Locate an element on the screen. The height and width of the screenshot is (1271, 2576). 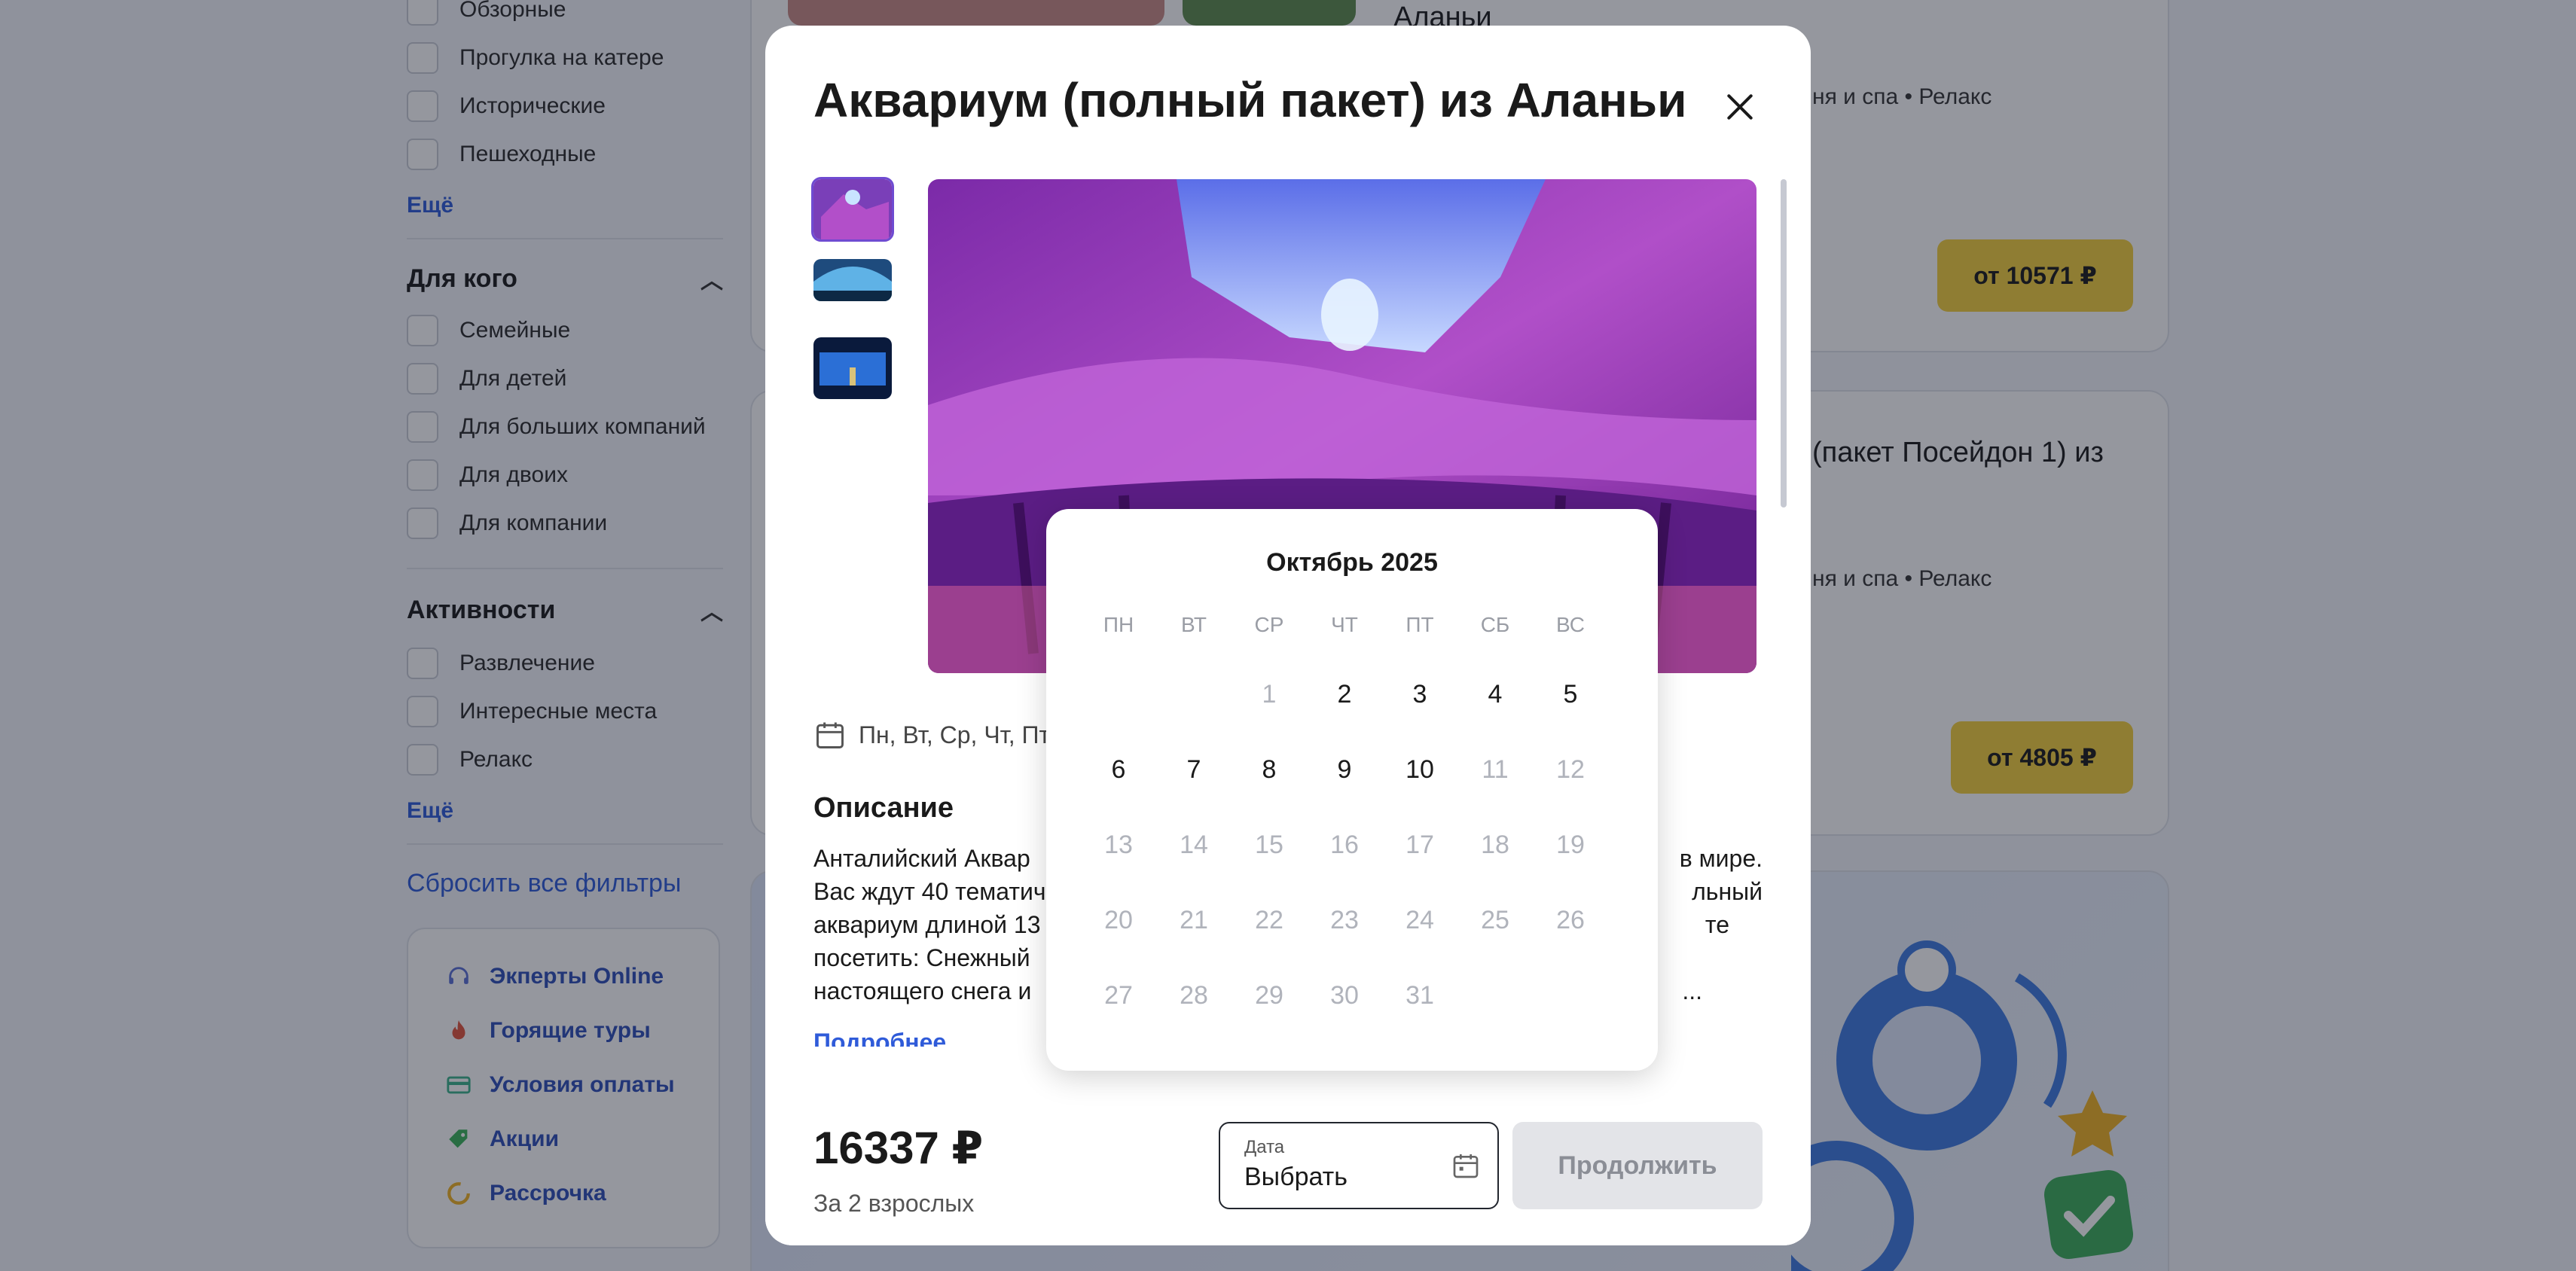
calendar-day-unavailable: 28 is located at coordinates (1194, 996).